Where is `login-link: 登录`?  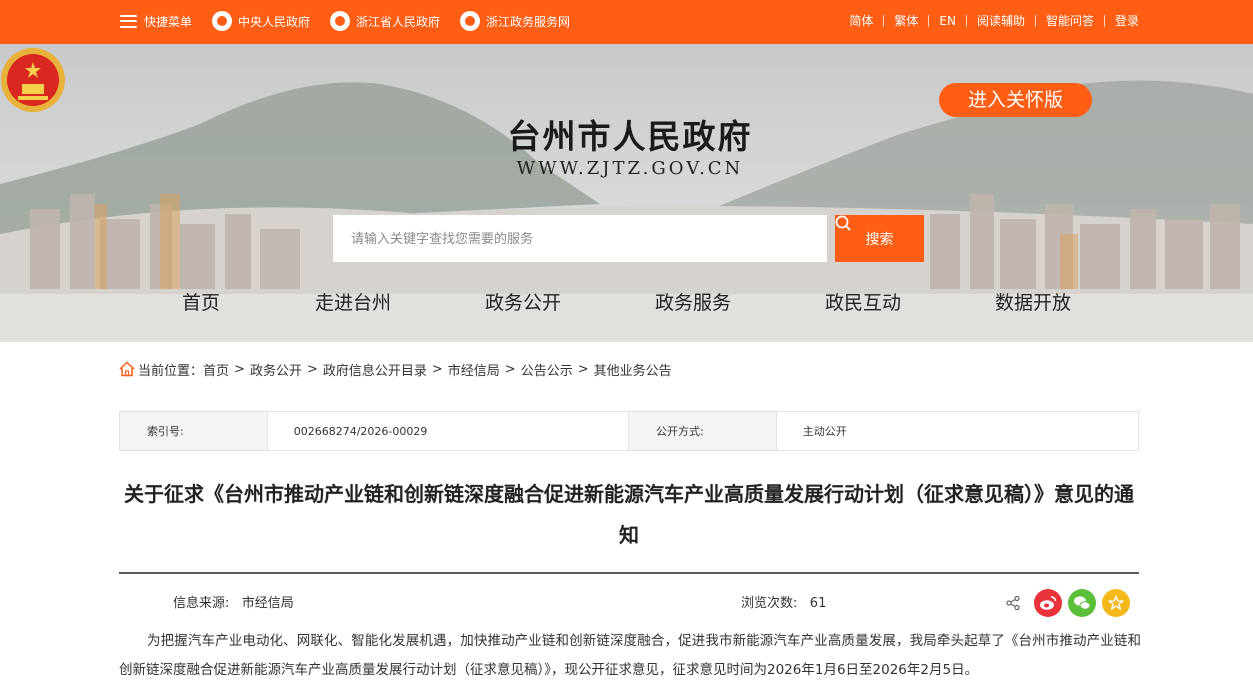 login-link: 登录 is located at coordinates (1121, 21).